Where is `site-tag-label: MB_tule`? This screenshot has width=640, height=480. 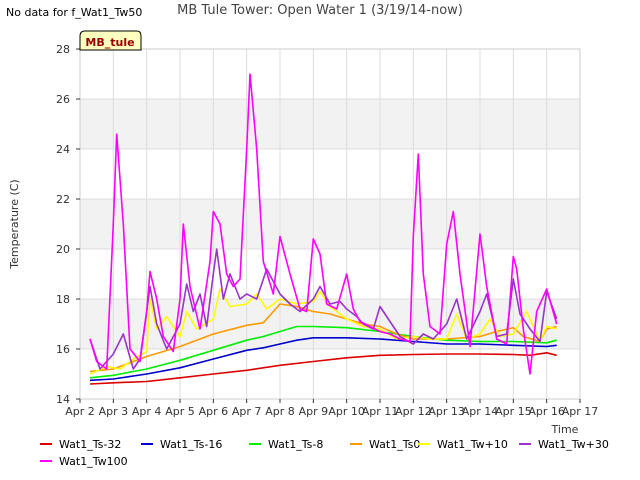 site-tag-label: MB_tule is located at coordinates (109, 42).